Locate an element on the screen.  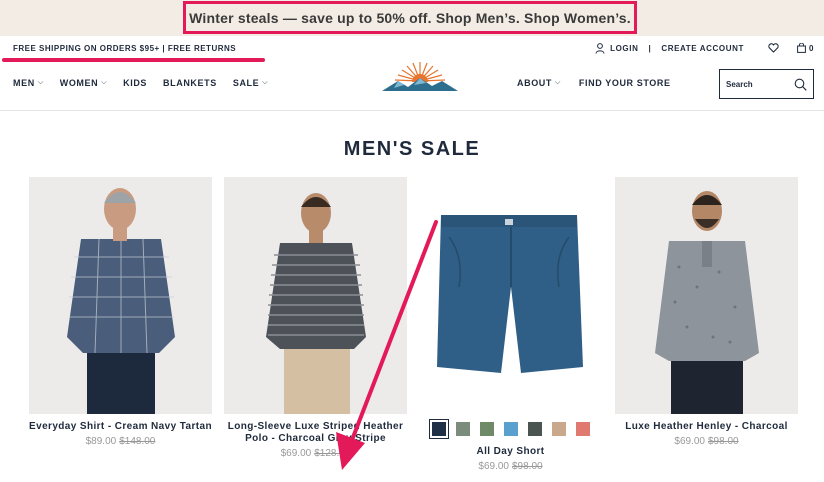
color-swatches is located at coordinates (510, 429).